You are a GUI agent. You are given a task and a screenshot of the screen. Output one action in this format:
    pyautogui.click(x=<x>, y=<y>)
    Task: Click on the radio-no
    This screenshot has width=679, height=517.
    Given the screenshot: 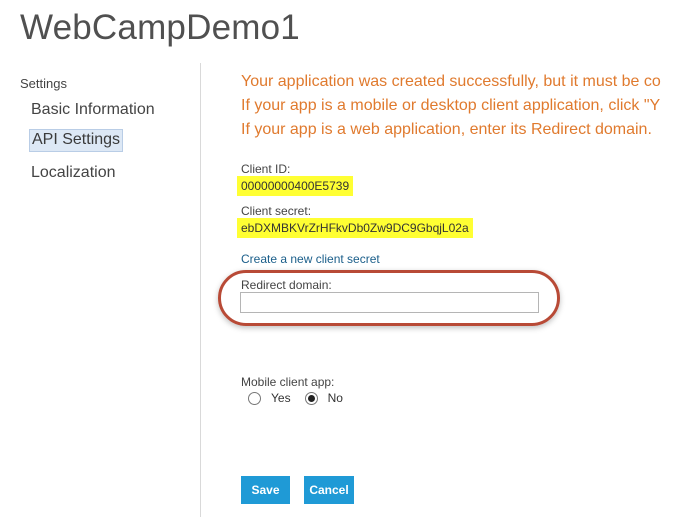 What is the action you would take?
    pyautogui.click(x=311, y=398)
    